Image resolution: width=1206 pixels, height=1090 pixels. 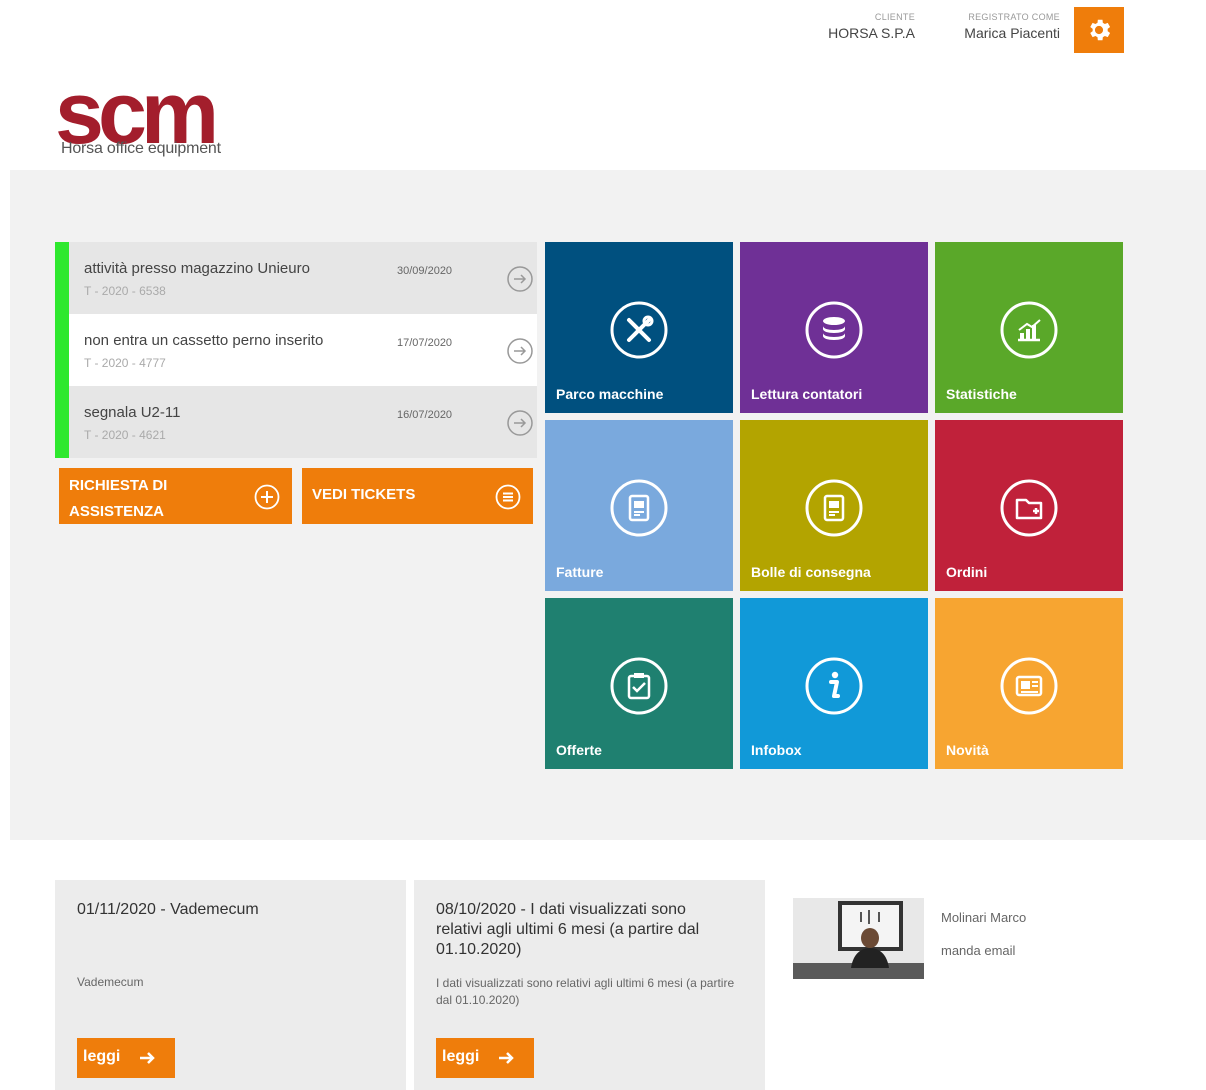 I want to click on info-icon, so click(x=834, y=686).